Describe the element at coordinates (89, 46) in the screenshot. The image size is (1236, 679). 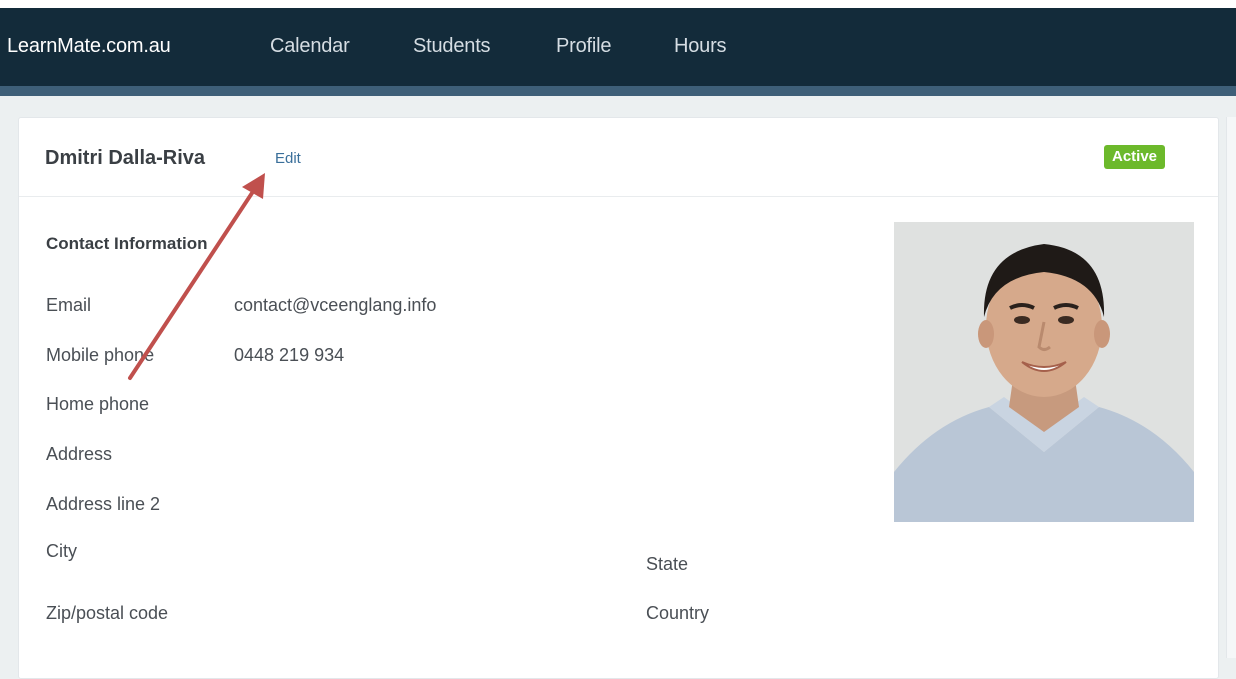
I see `brand-link: LearnMate.com.au` at that location.